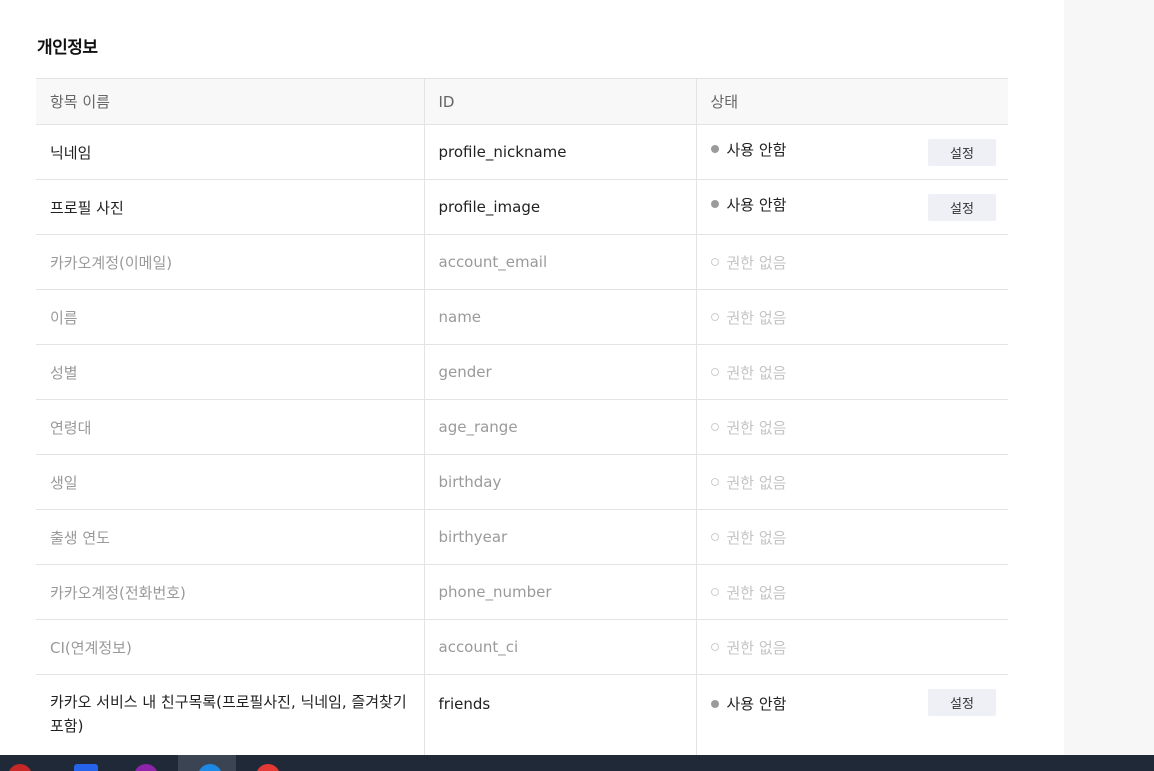  I want to click on table-row: 카카오계정(이메일) account_email 권한 없음, so click(522, 262).